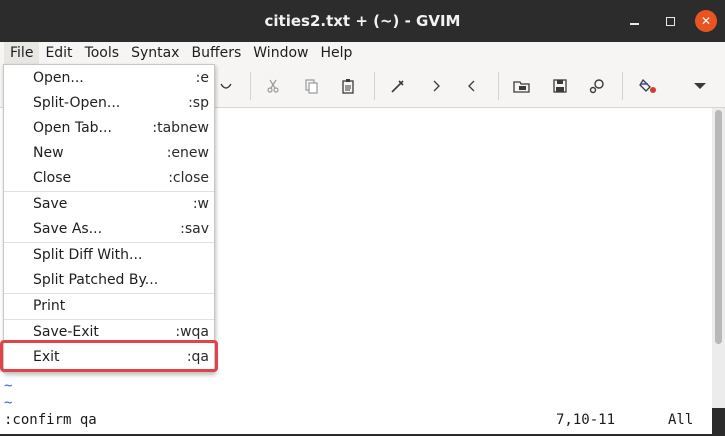  Describe the element at coordinates (109, 356) in the screenshot. I see `exit-highlight-box` at that location.